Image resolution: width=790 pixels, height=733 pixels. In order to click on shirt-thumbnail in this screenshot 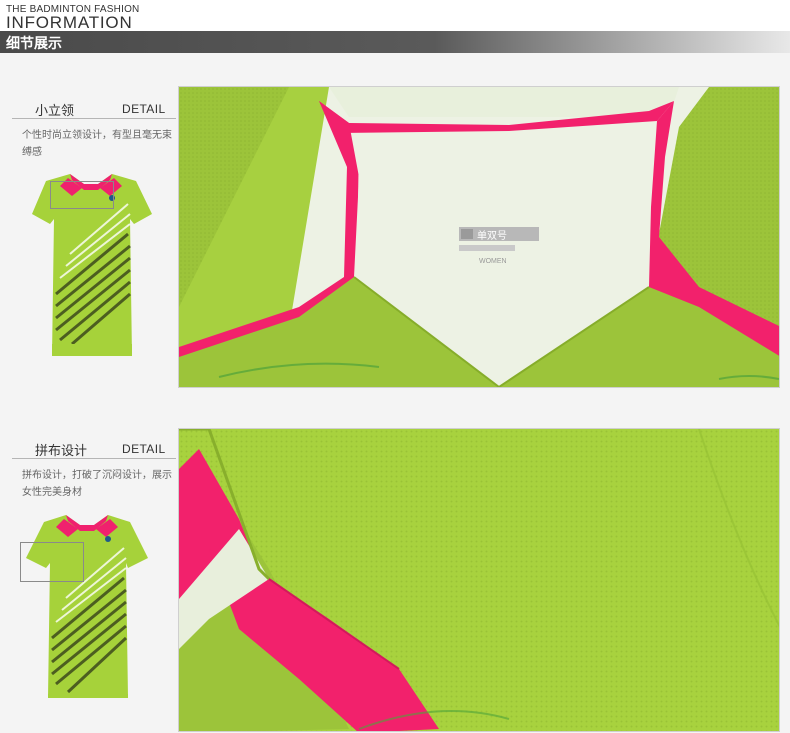, I will do `click(87, 606)`.